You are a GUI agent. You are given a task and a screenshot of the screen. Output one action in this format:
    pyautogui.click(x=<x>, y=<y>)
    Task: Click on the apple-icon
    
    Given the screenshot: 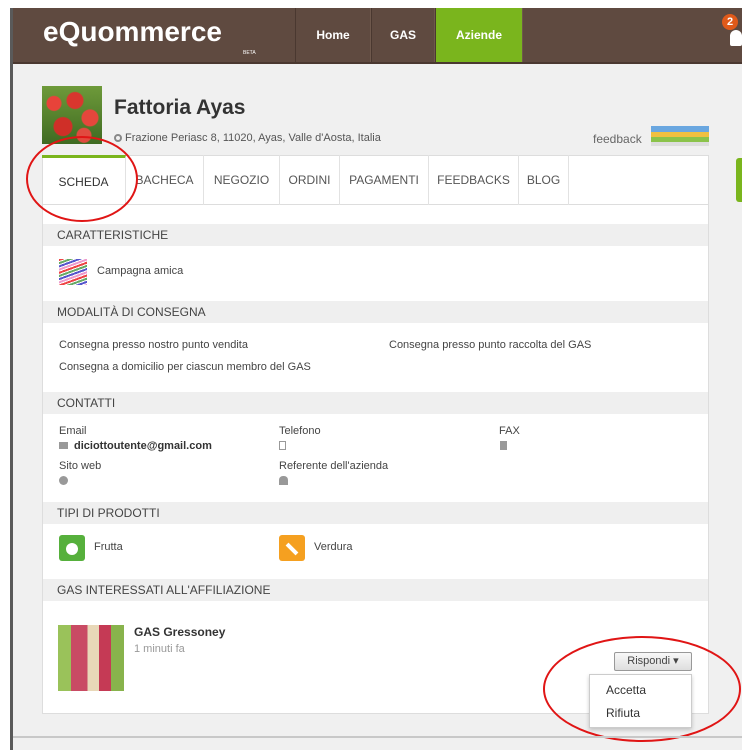 What is the action you would take?
    pyautogui.click(x=72, y=548)
    